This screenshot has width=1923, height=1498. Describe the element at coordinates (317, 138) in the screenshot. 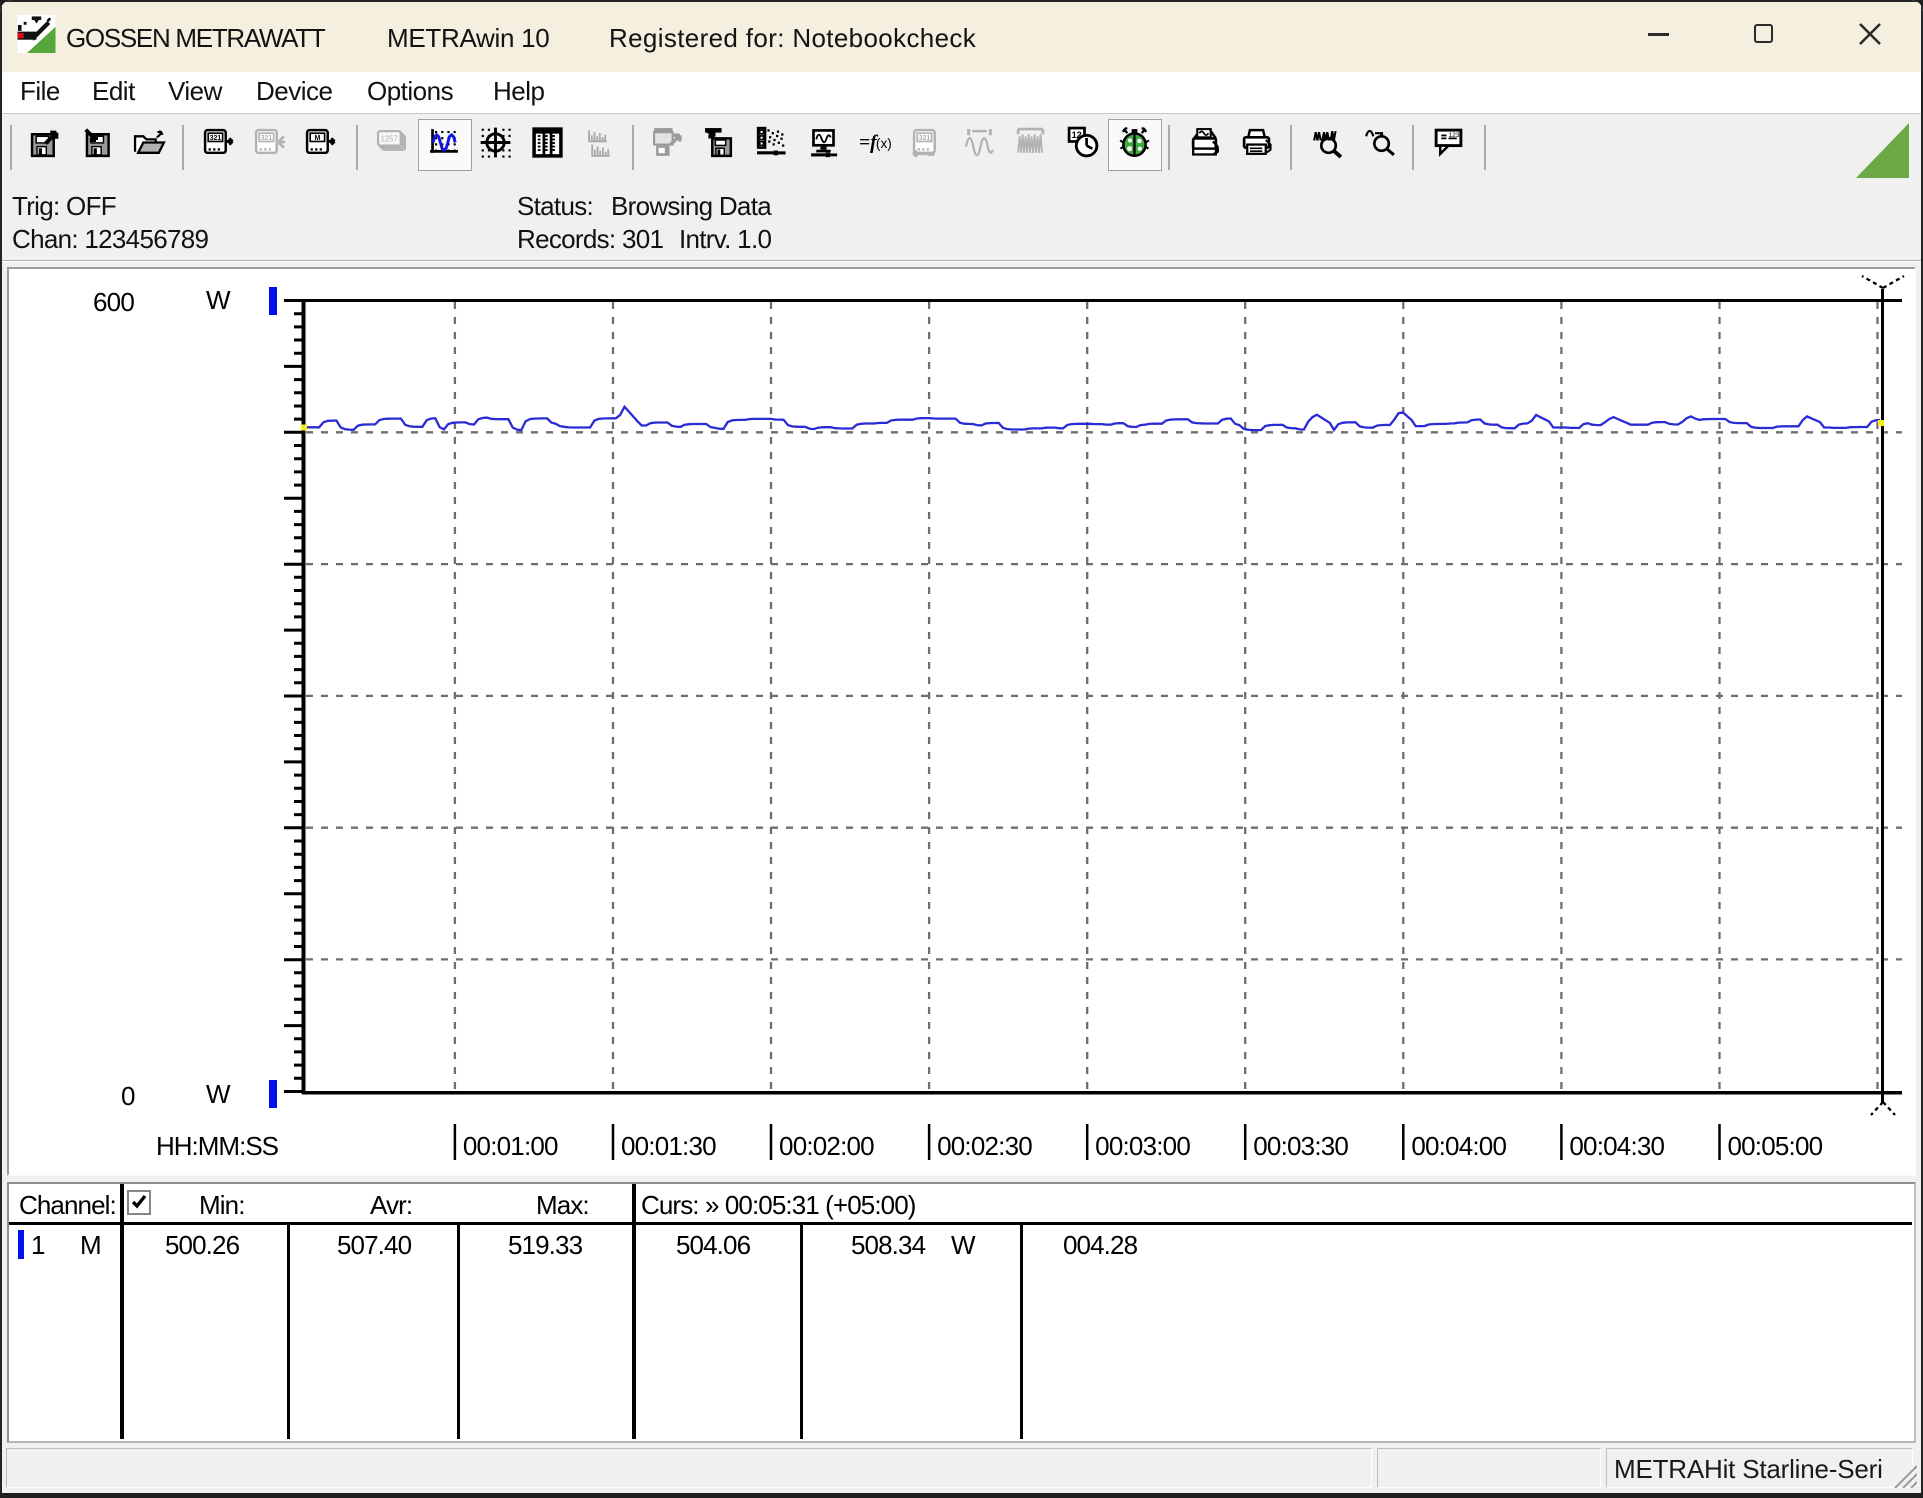

I see `svg-text: M` at that location.